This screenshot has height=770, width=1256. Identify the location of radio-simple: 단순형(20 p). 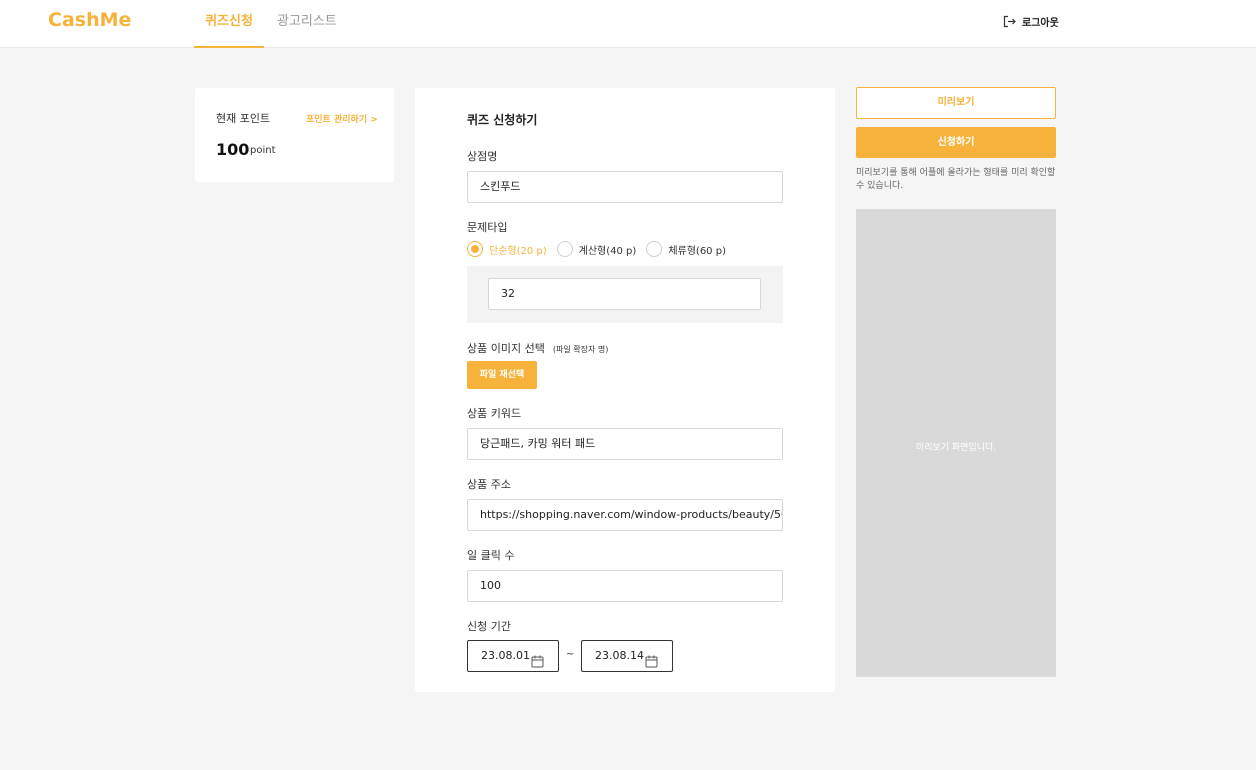
(507, 249).